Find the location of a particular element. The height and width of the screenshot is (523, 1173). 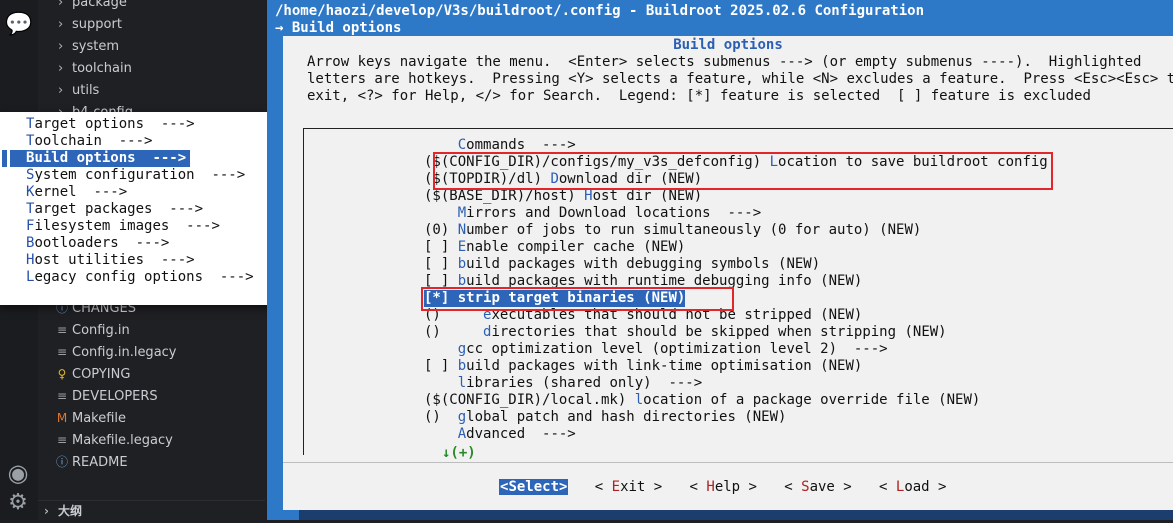

file-label: README is located at coordinates (100, 462).